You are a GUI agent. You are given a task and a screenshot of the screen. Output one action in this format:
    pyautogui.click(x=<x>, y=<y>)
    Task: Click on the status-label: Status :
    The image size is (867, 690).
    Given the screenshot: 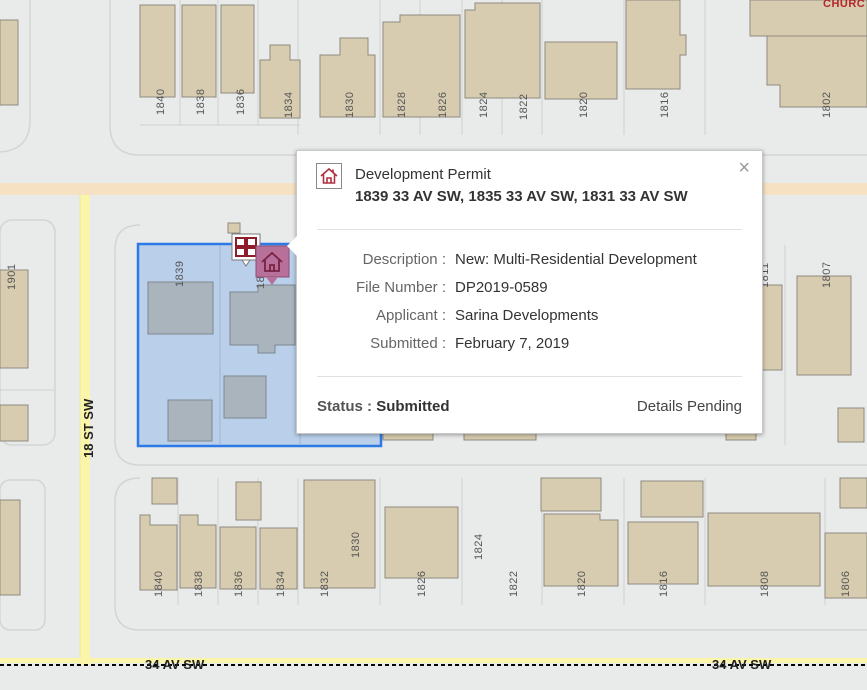 What is the action you would take?
    pyautogui.click(x=345, y=406)
    